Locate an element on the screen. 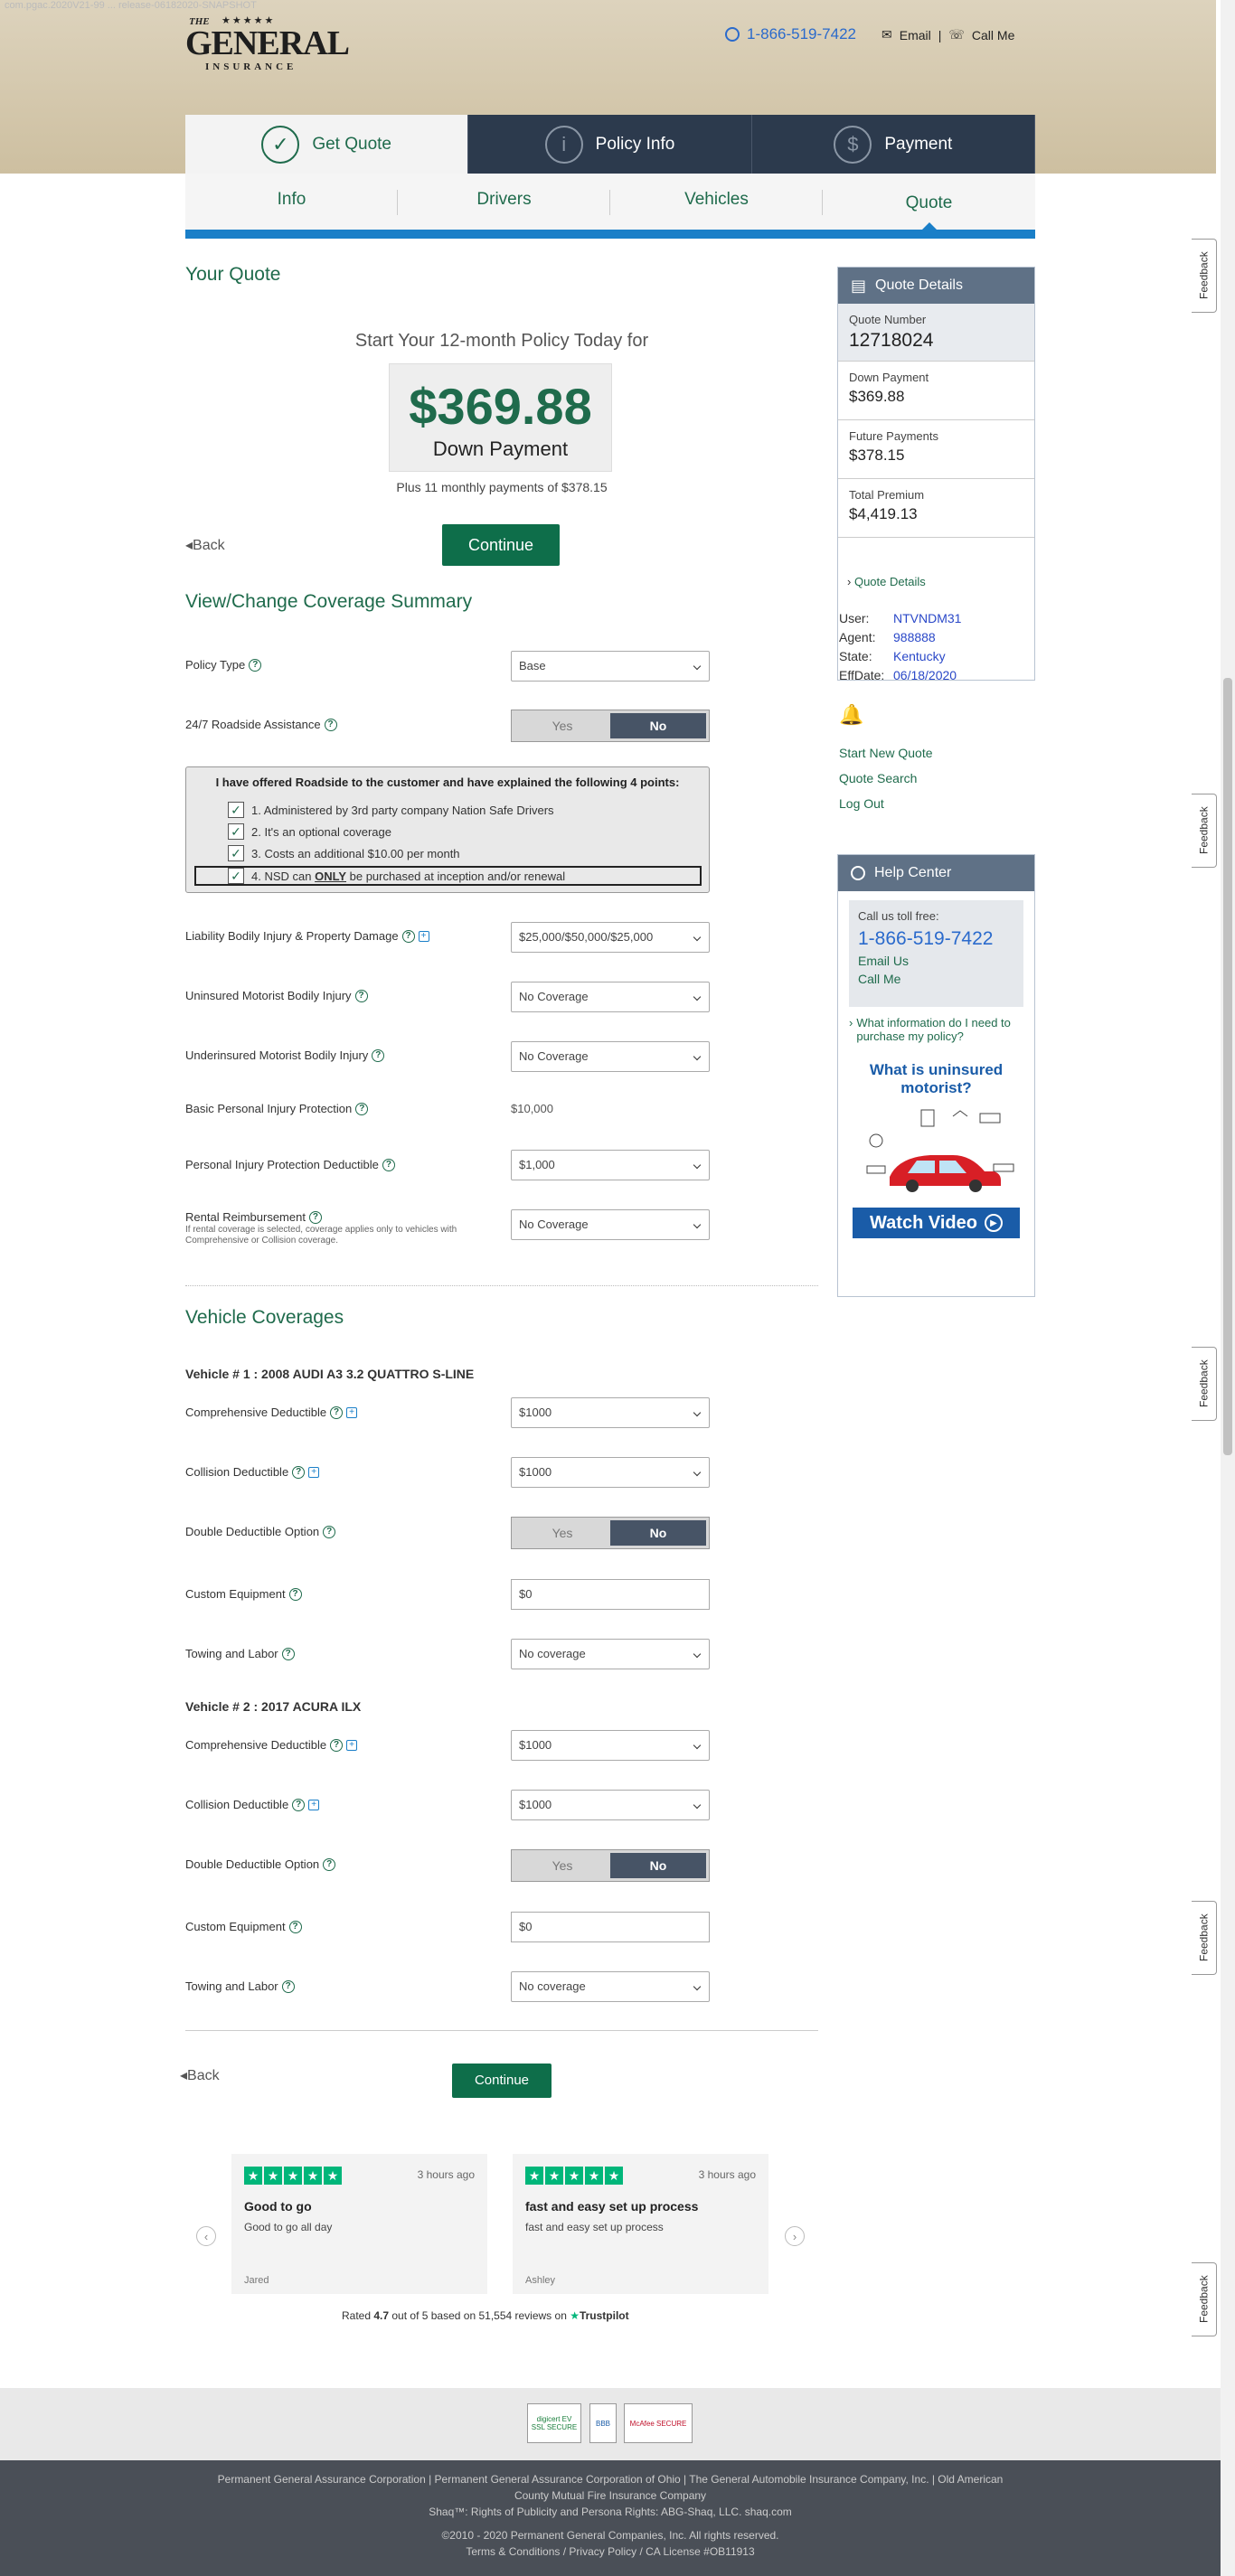 This screenshot has height=2576, width=1235. help-phone-number: 1-866-519-7422 is located at coordinates (936, 939).